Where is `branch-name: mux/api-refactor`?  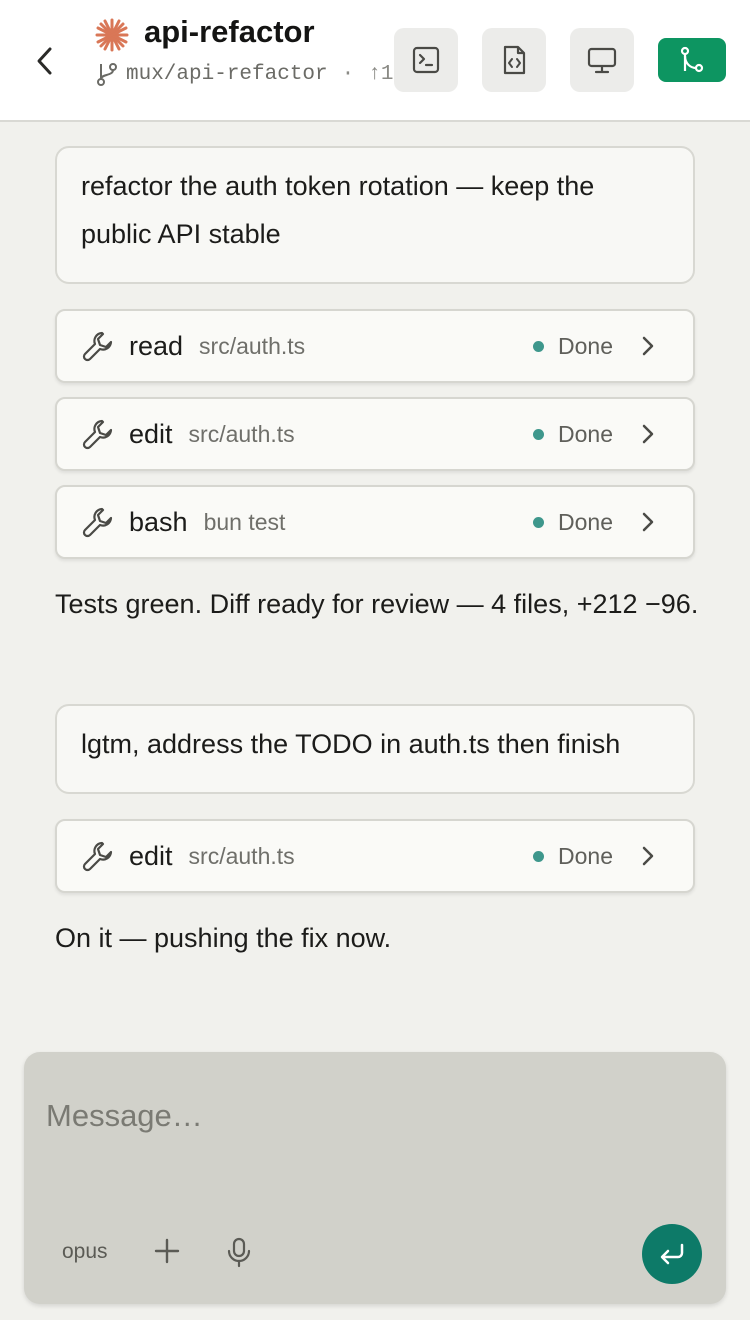 branch-name: mux/api-refactor is located at coordinates (227, 74).